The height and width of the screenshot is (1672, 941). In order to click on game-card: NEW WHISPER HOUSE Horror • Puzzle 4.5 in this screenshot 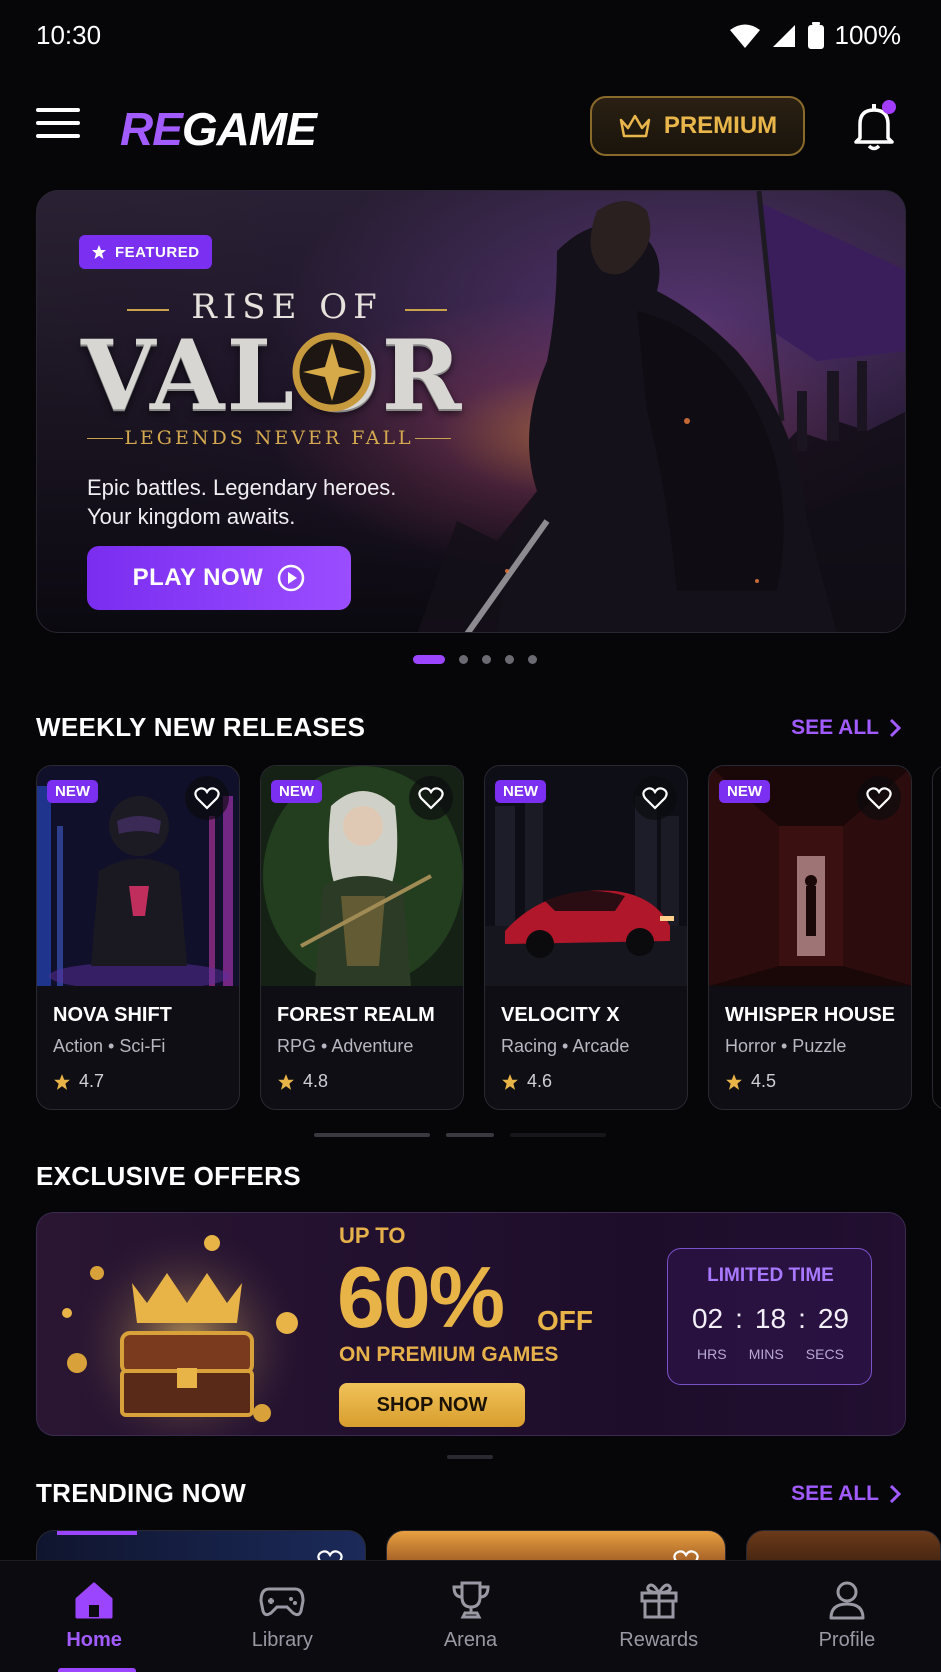, I will do `click(810, 937)`.